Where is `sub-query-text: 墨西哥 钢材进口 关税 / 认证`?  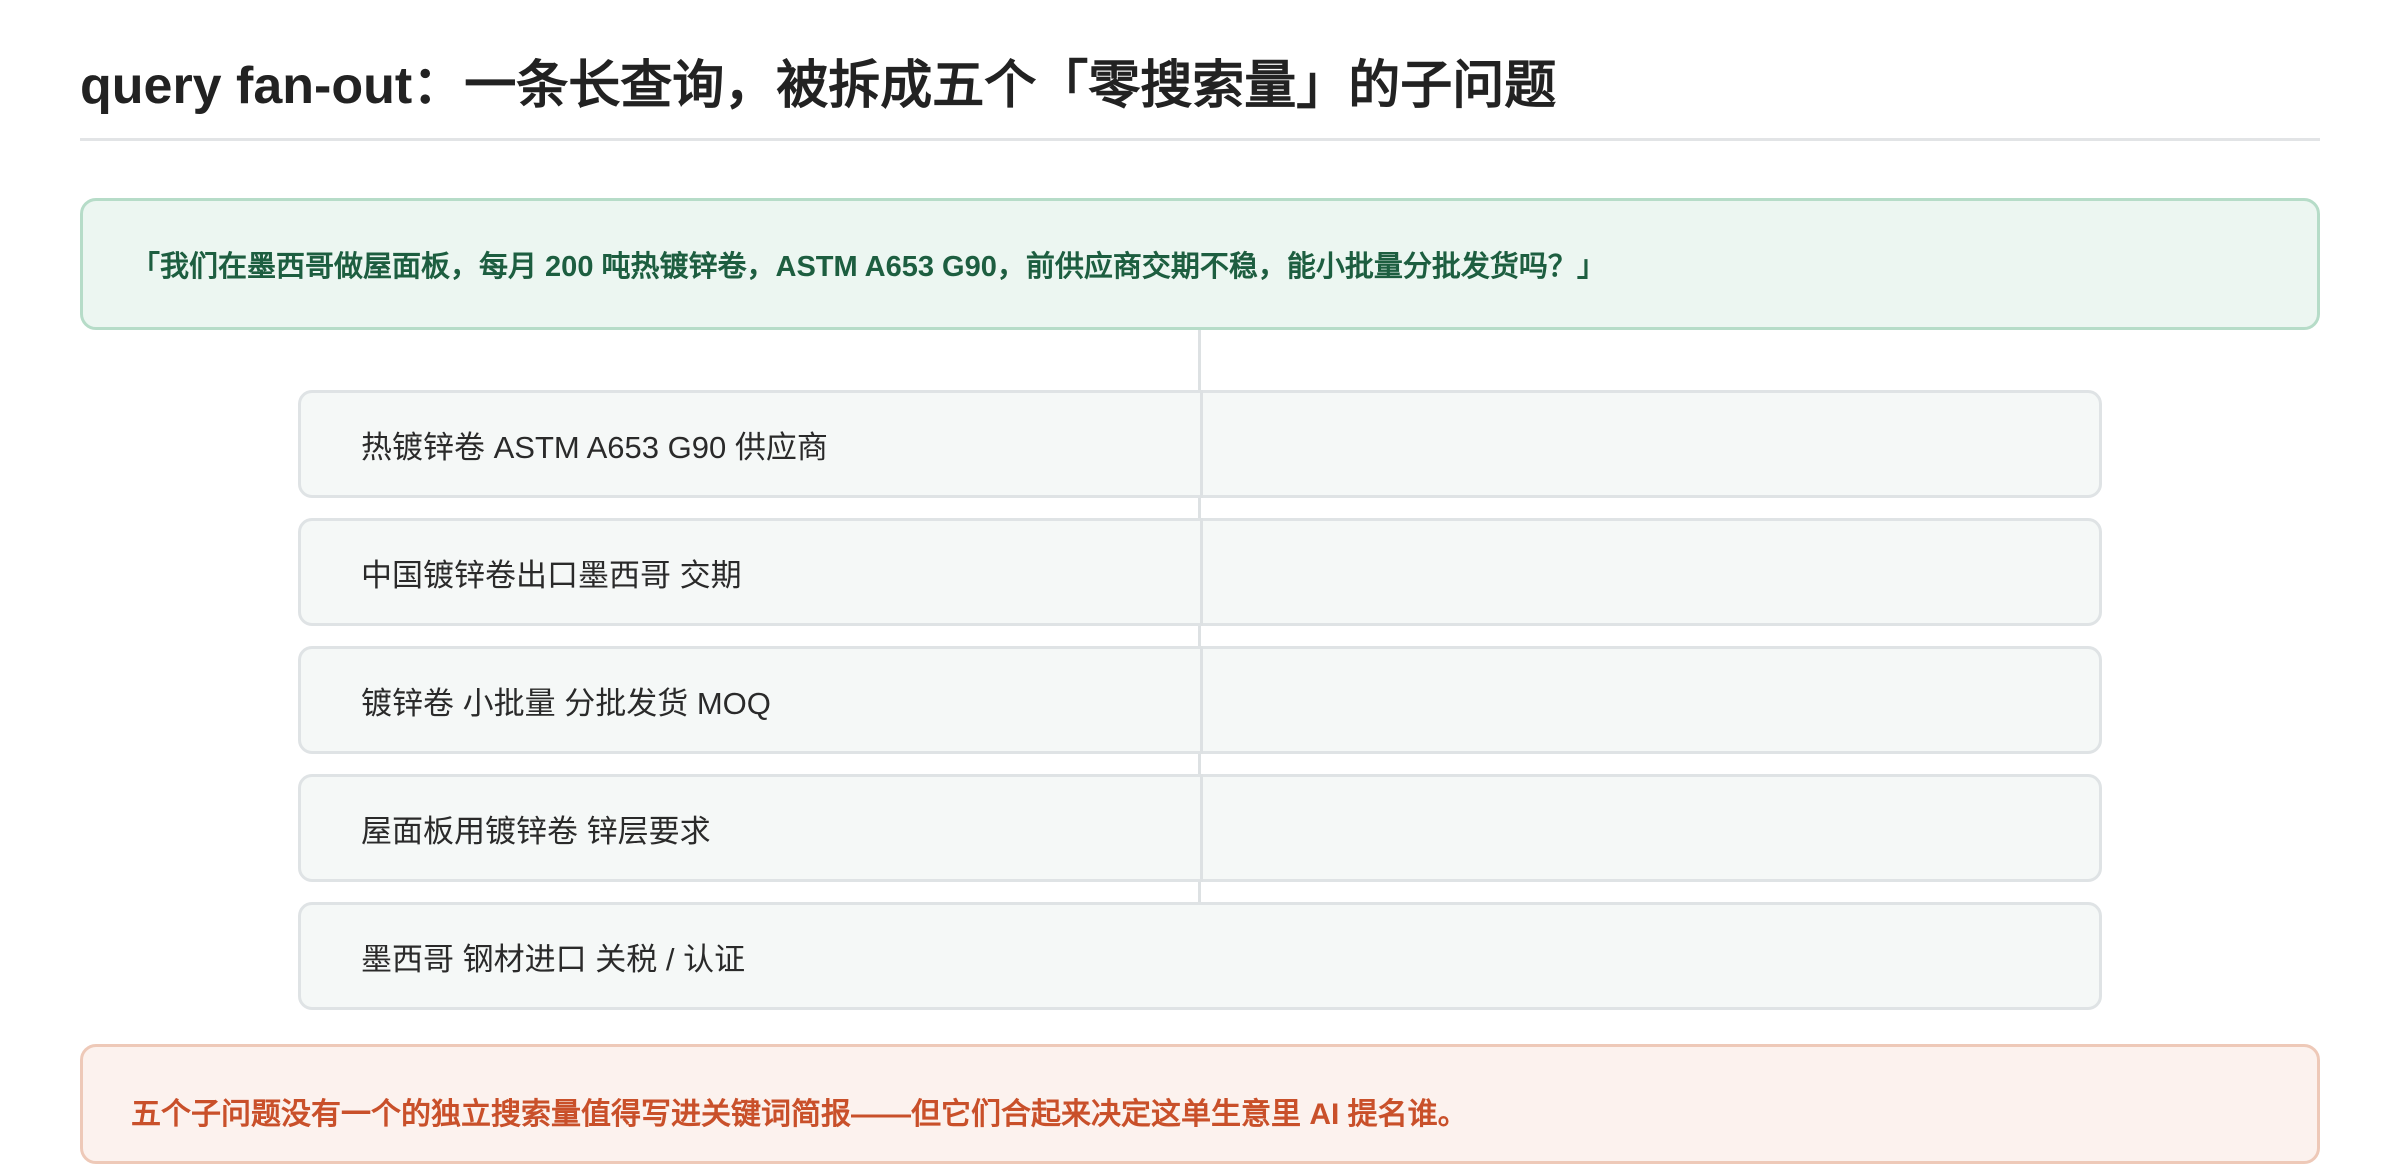
sub-query-text: 墨西哥 钢材进口 关税 / 认证 is located at coordinates (553, 959).